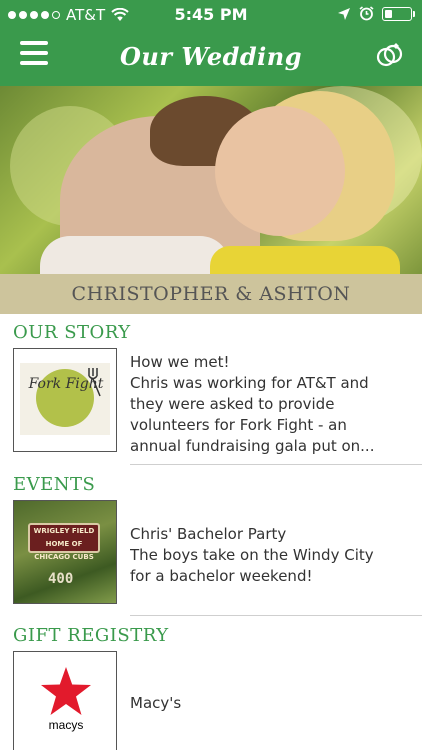  What do you see at coordinates (66, 691) in the screenshot?
I see `macys-star-icon` at bounding box center [66, 691].